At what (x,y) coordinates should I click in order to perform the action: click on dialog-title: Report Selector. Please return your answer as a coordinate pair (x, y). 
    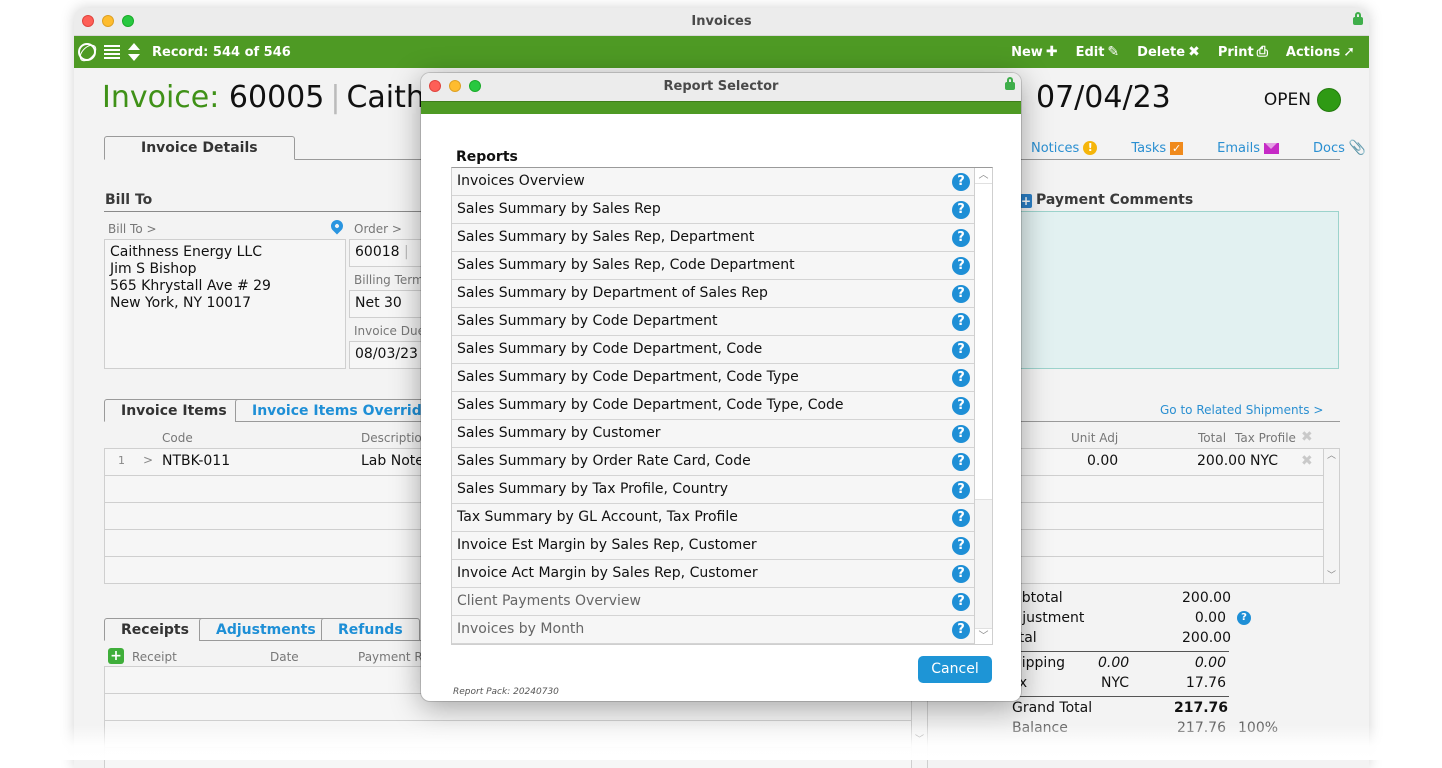
    Looking at the image, I should click on (721, 86).